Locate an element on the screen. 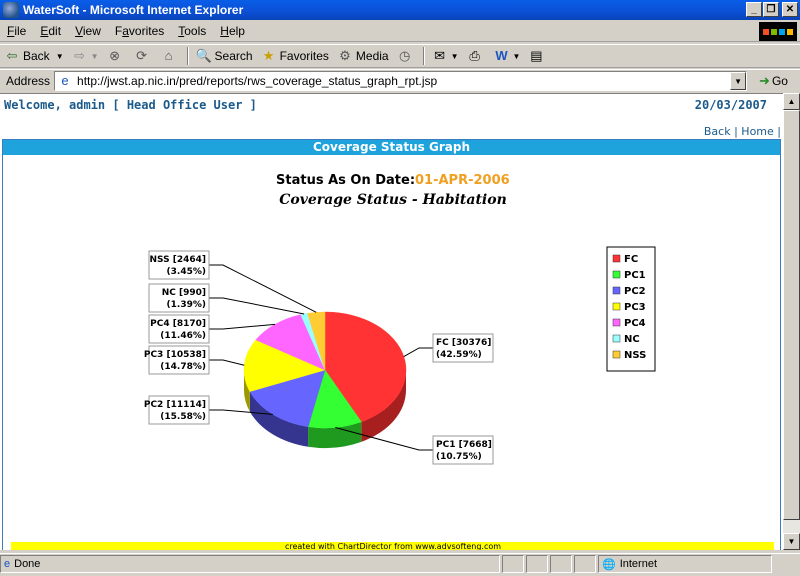 The width and height of the screenshot is (800, 576). window-title: WaterSoft - Microsoft Internet Explorer is located at coordinates (133, 10).